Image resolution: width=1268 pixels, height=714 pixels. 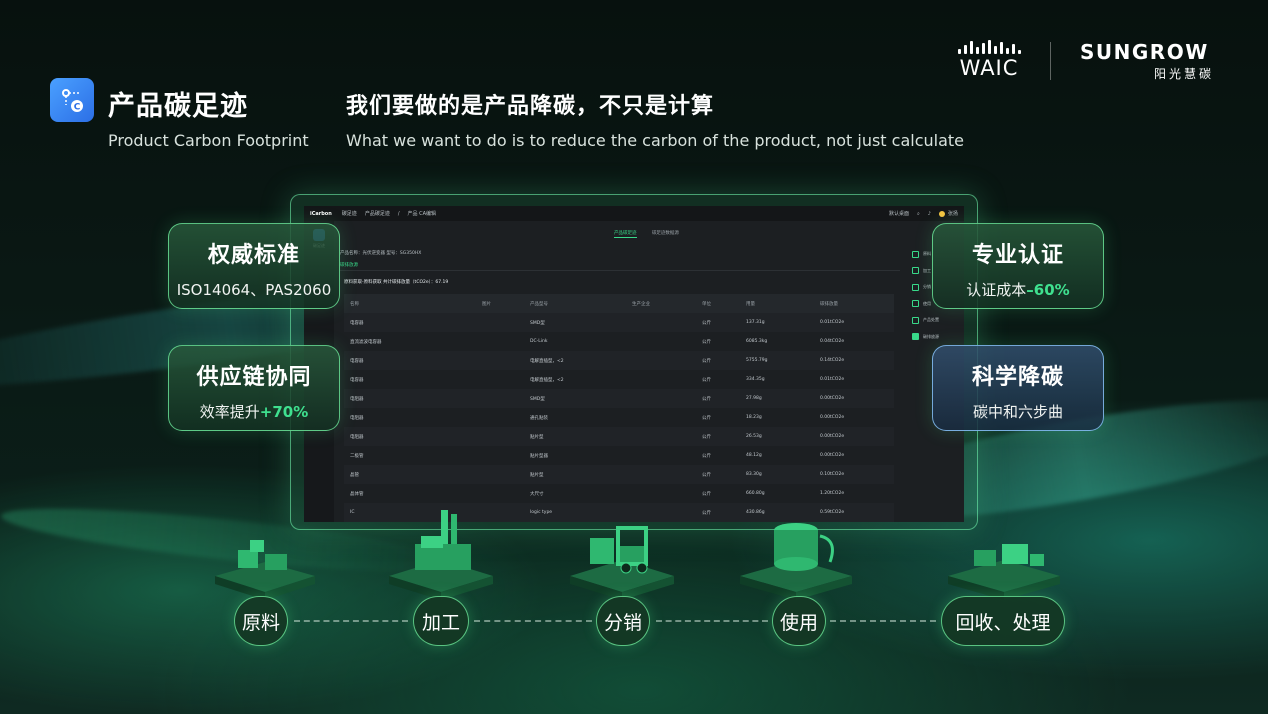 I want to click on stage-summary: 原料获取-原料获取 共计碳排放量（tCO2e）：67.19, so click(x=396, y=282).